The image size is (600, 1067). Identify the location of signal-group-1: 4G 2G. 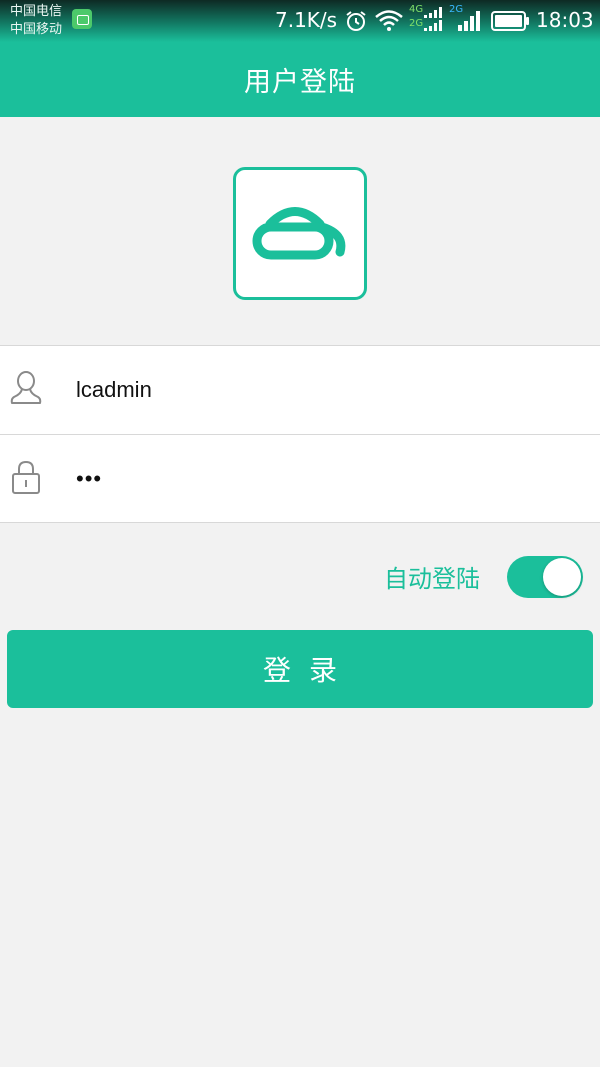
(427, 19).